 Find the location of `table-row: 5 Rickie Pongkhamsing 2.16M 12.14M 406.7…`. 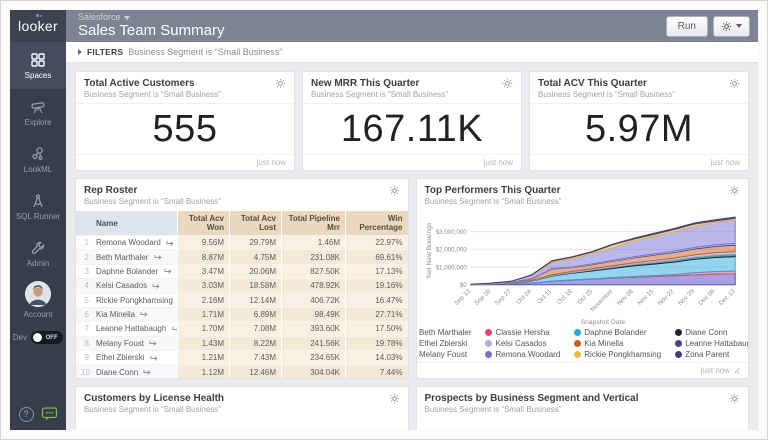

table-row: 5 Rickie Pongkhamsing 2.16M 12.14M 406.7… is located at coordinates (242, 300).